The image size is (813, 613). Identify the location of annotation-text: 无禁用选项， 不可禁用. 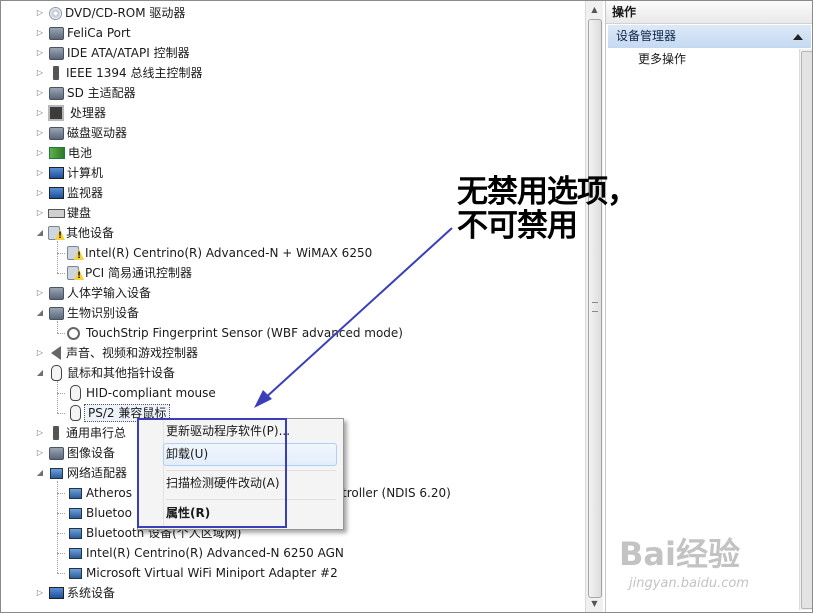
(547, 209).